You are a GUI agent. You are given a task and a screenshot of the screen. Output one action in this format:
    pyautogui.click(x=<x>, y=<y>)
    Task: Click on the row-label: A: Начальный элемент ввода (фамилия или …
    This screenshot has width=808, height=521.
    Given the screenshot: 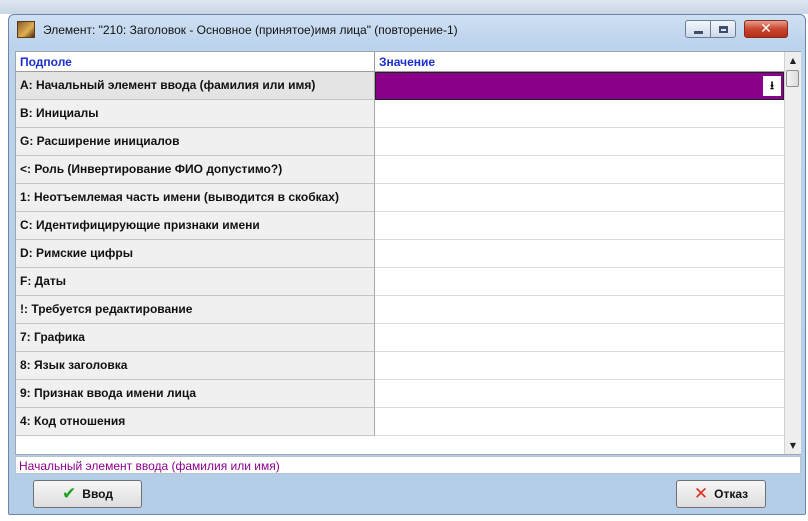 What is the action you would take?
    pyautogui.click(x=195, y=86)
    